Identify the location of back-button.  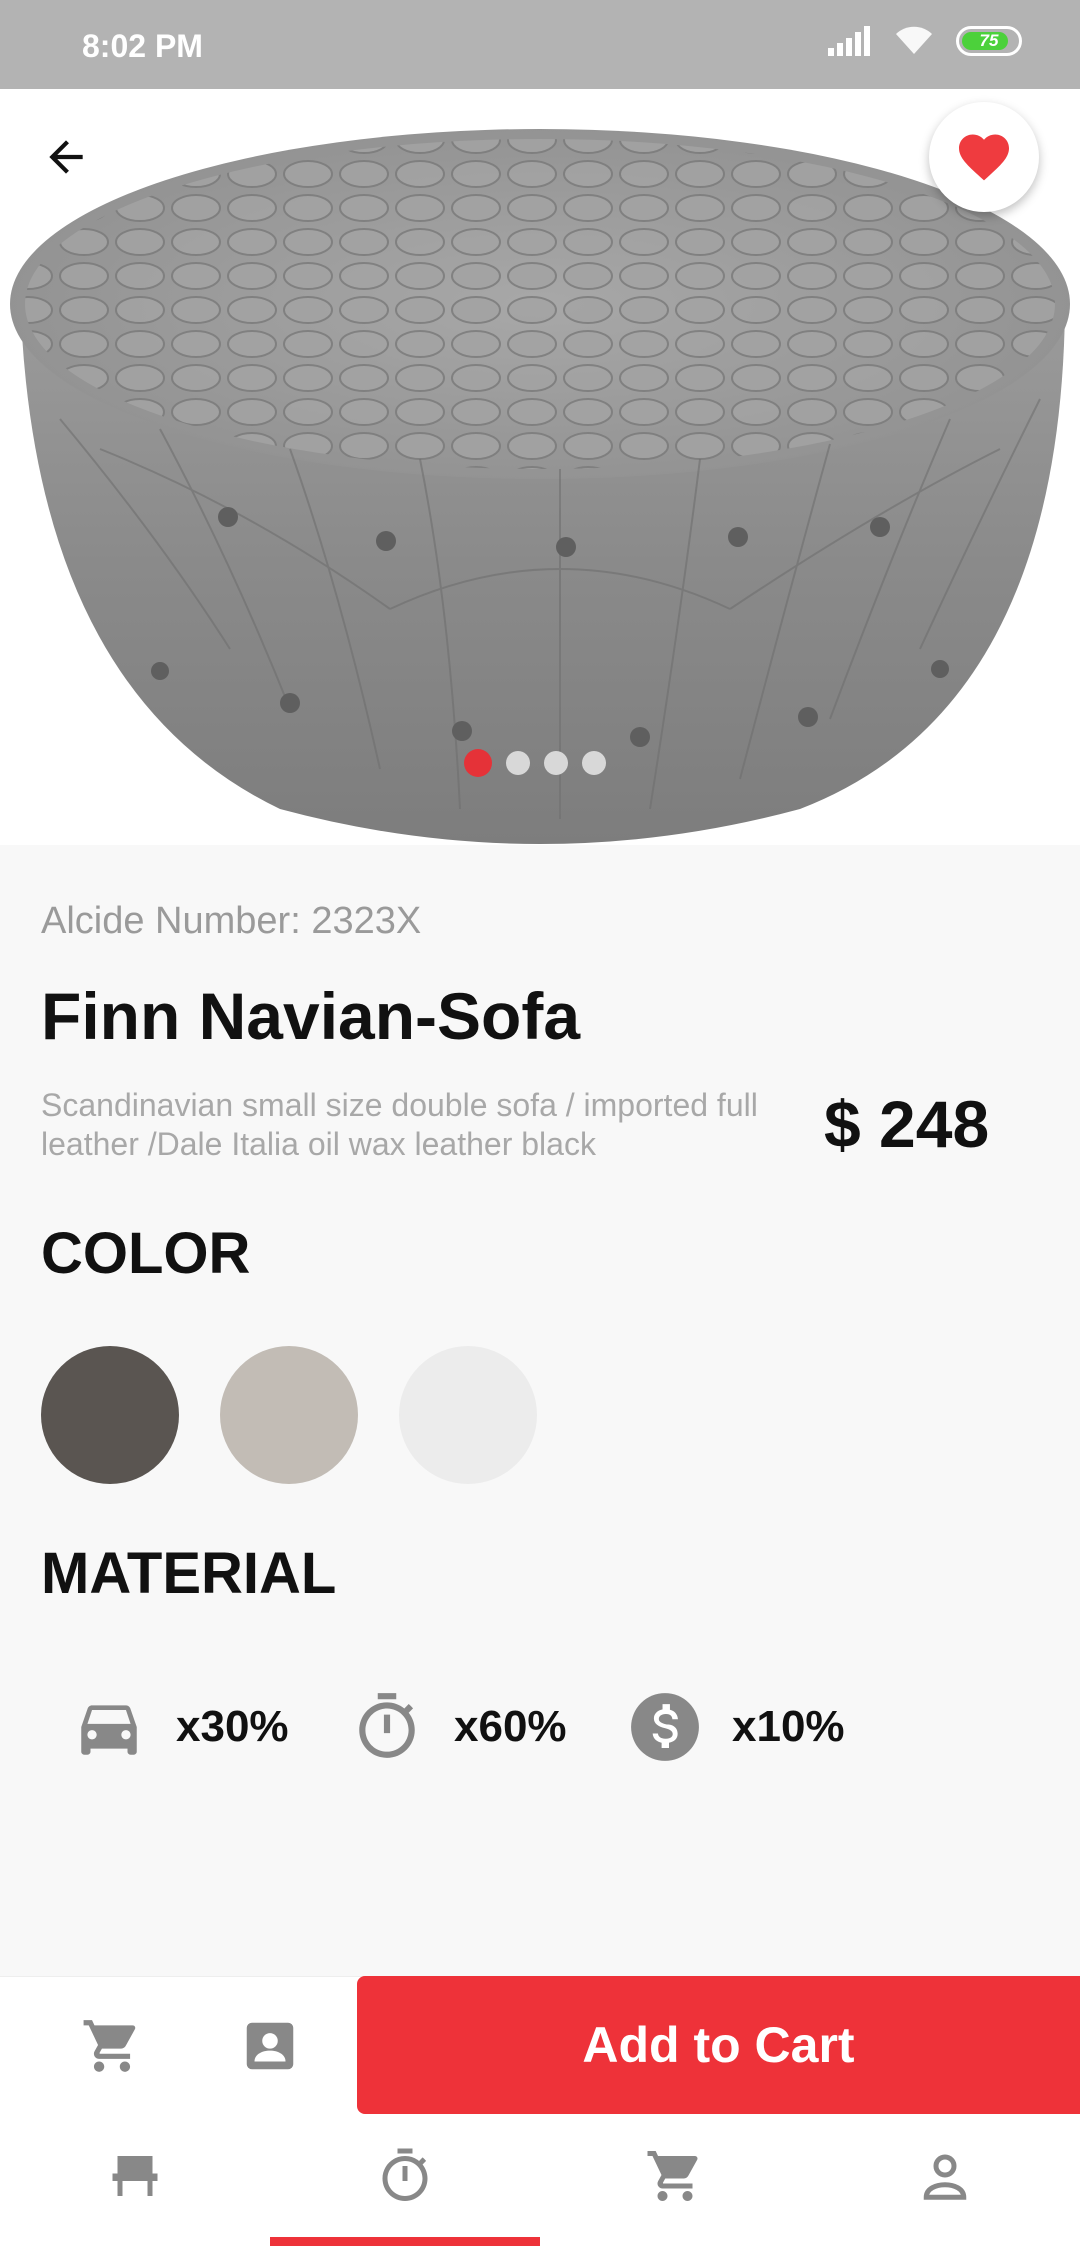
(66, 157).